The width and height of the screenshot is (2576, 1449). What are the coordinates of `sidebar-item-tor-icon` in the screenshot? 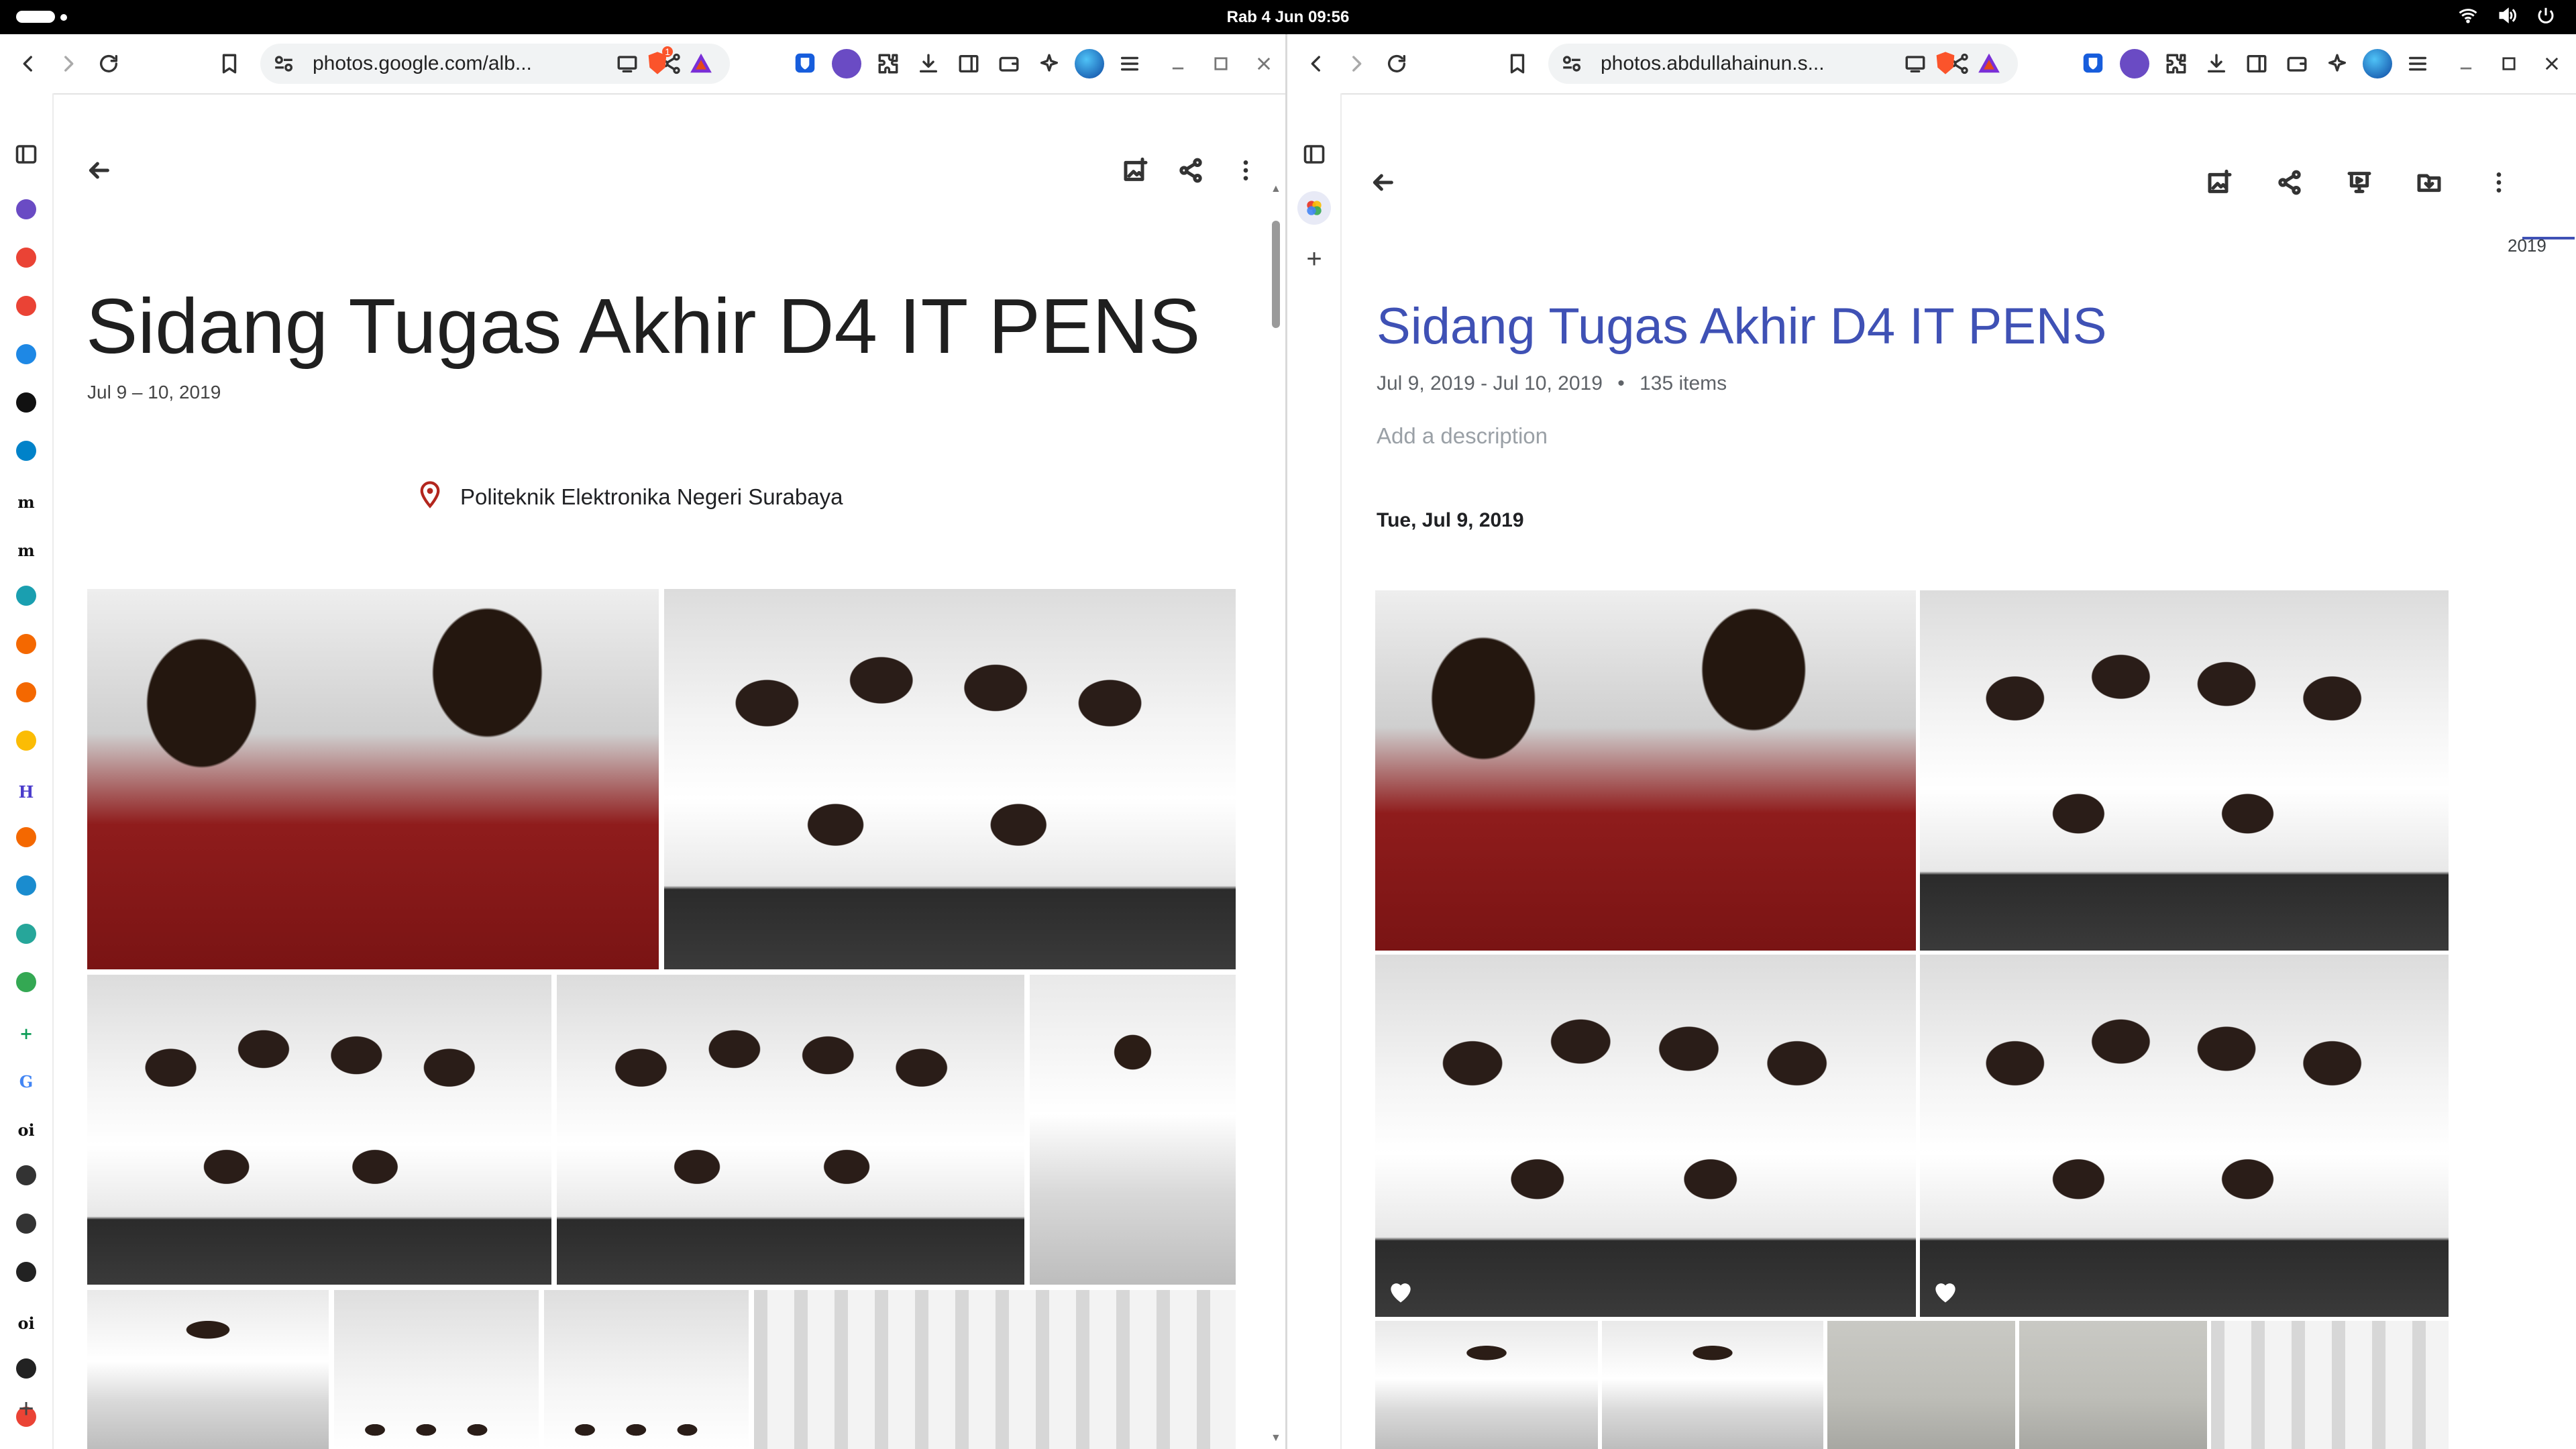 It's located at (26, 209).